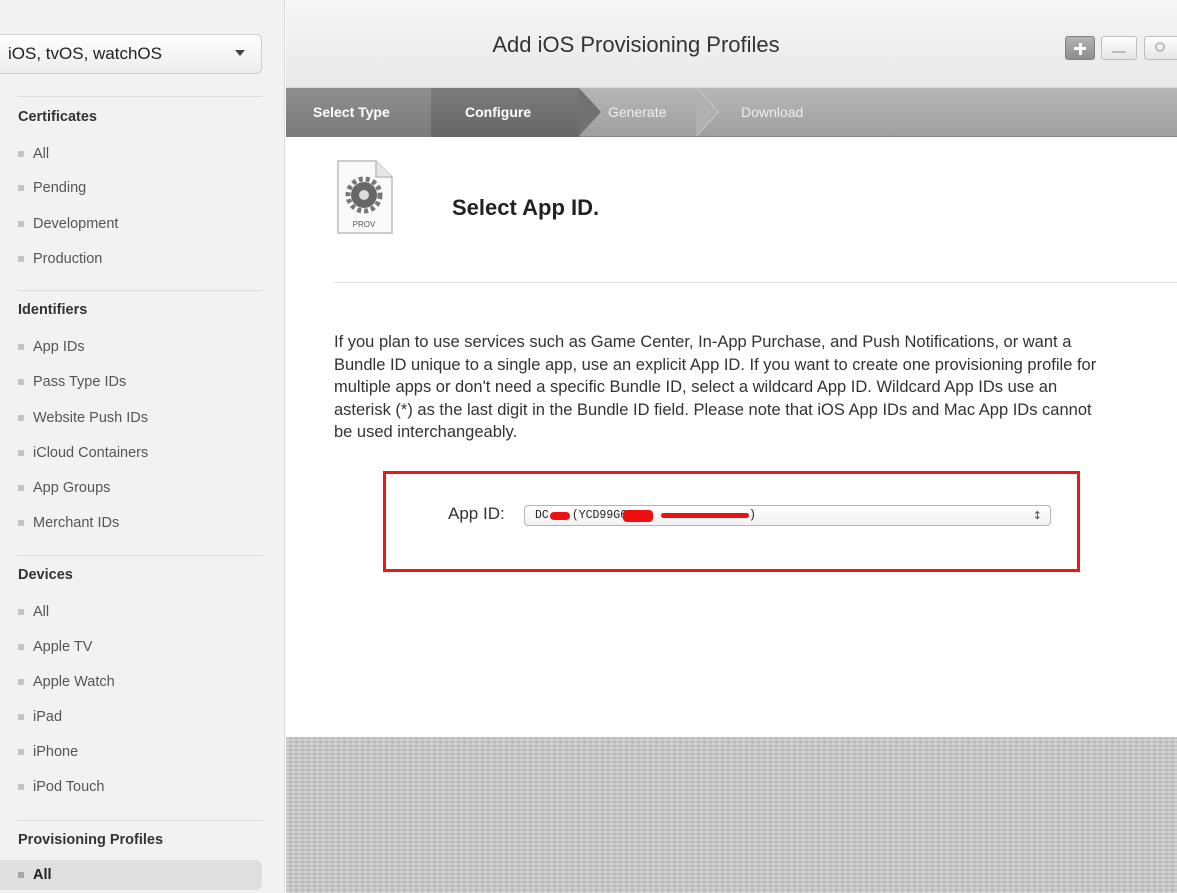  Describe the element at coordinates (599, 515) in the screenshot. I see `app-id-value-team: (YCD99G6` at that location.